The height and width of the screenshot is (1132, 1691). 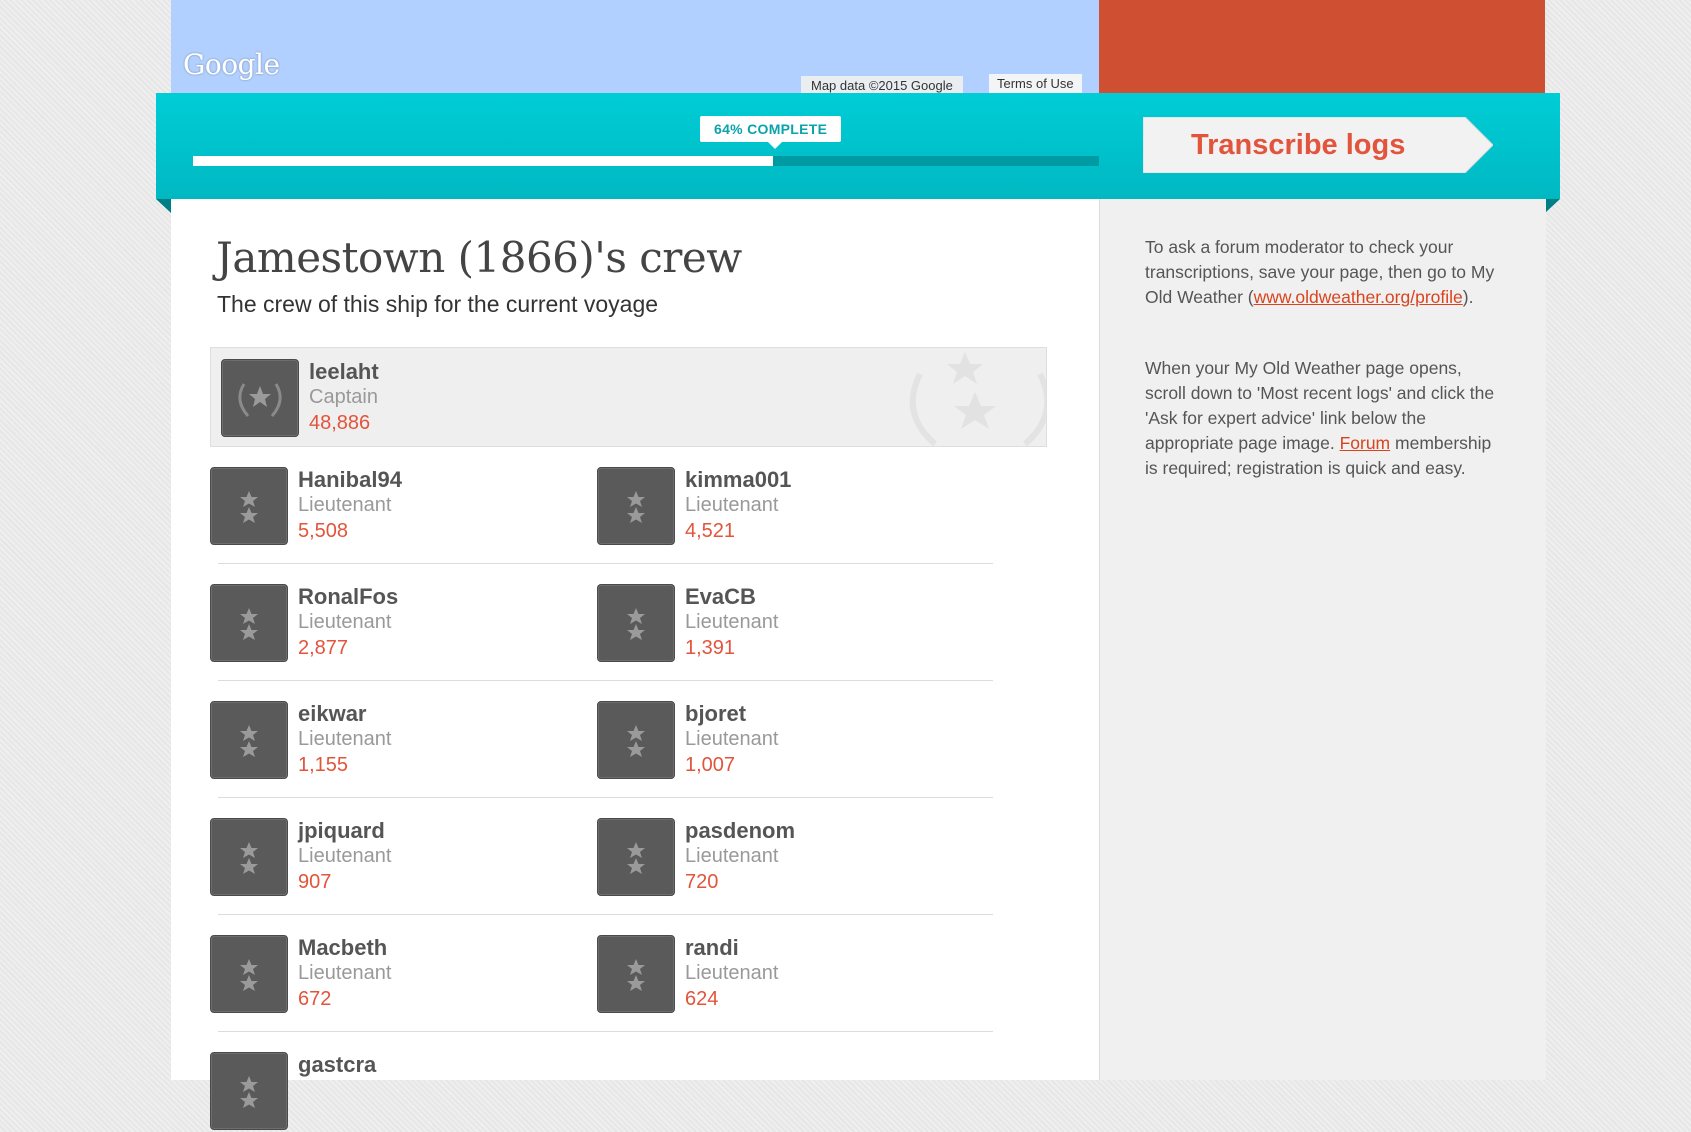 What do you see at coordinates (1365, 443) in the screenshot?
I see `forum-link: Forum` at bounding box center [1365, 443].